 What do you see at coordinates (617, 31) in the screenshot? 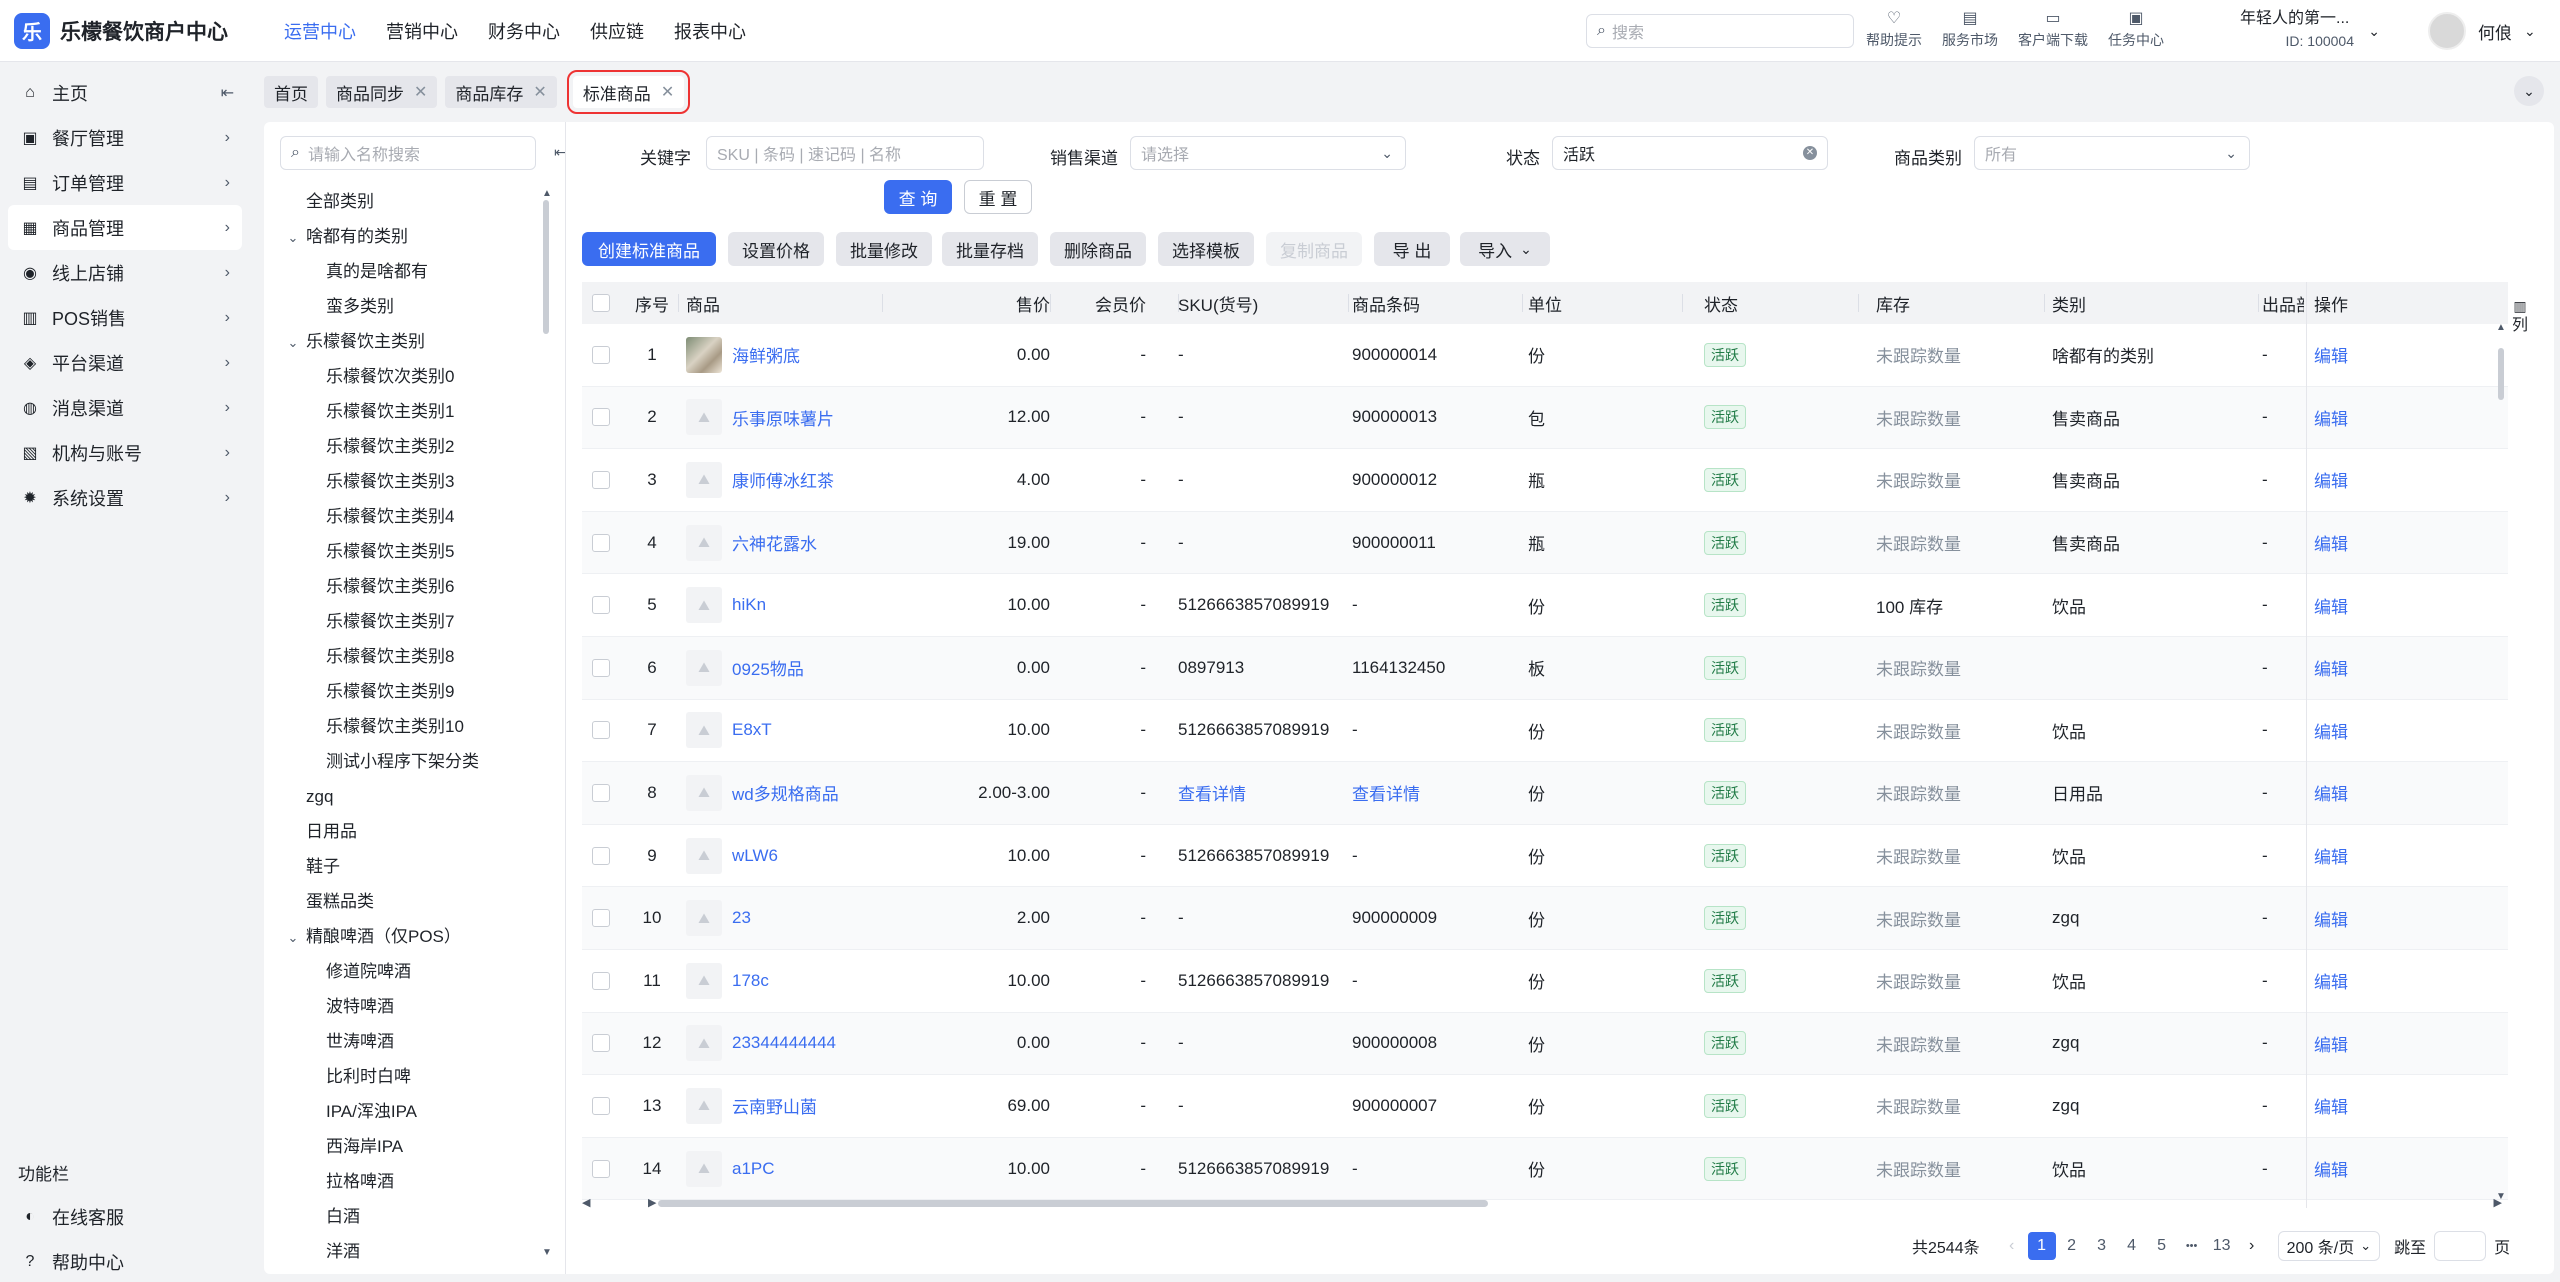
I see `topnav-item: 供应链` at bounding box center [617, 31].